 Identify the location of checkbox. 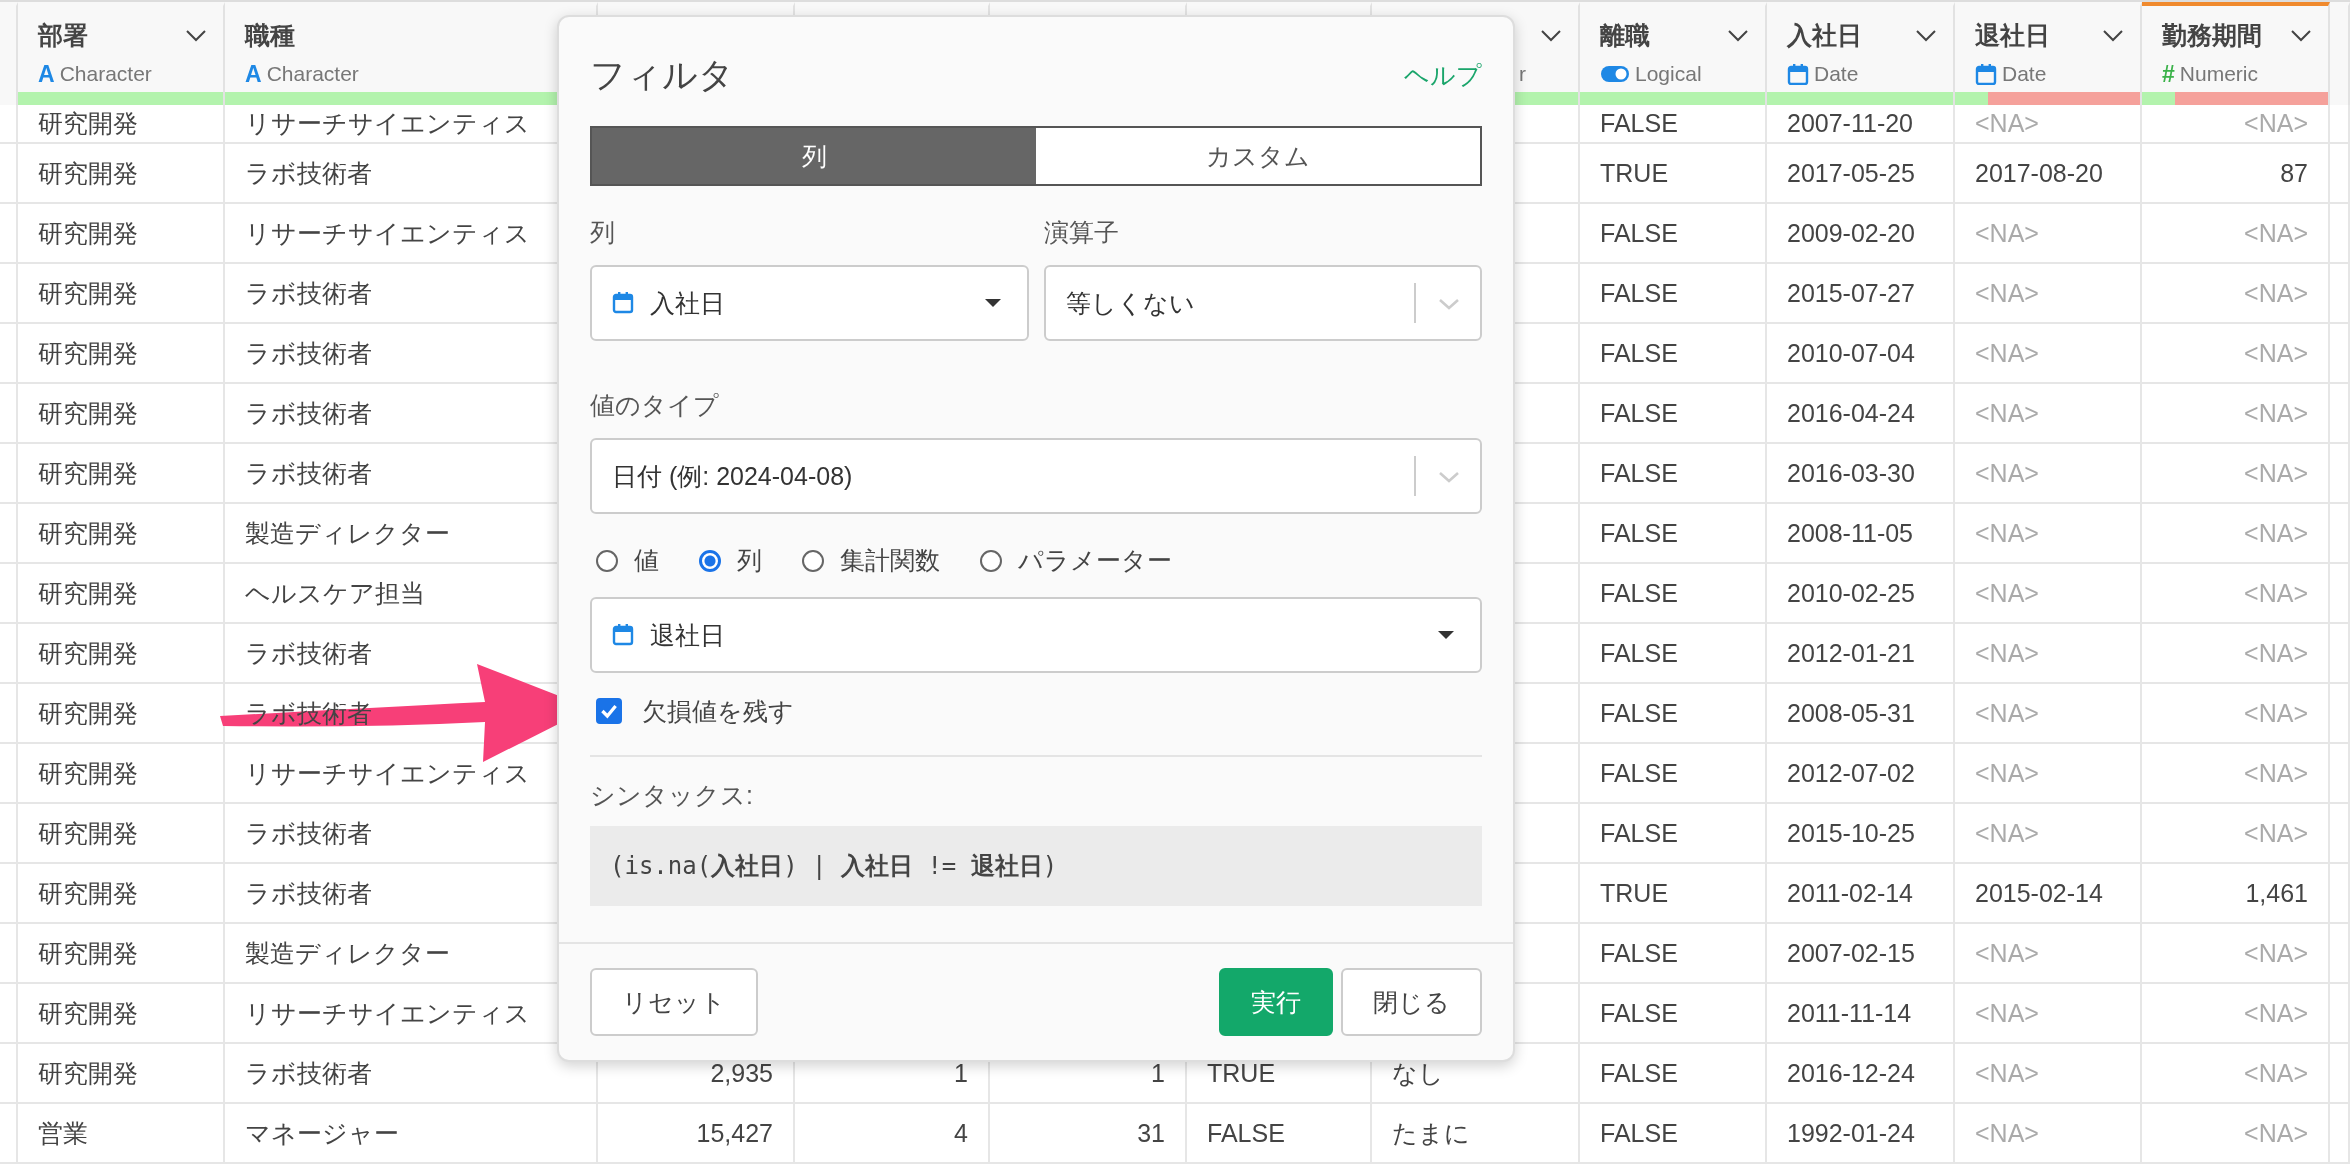
(609, 711).